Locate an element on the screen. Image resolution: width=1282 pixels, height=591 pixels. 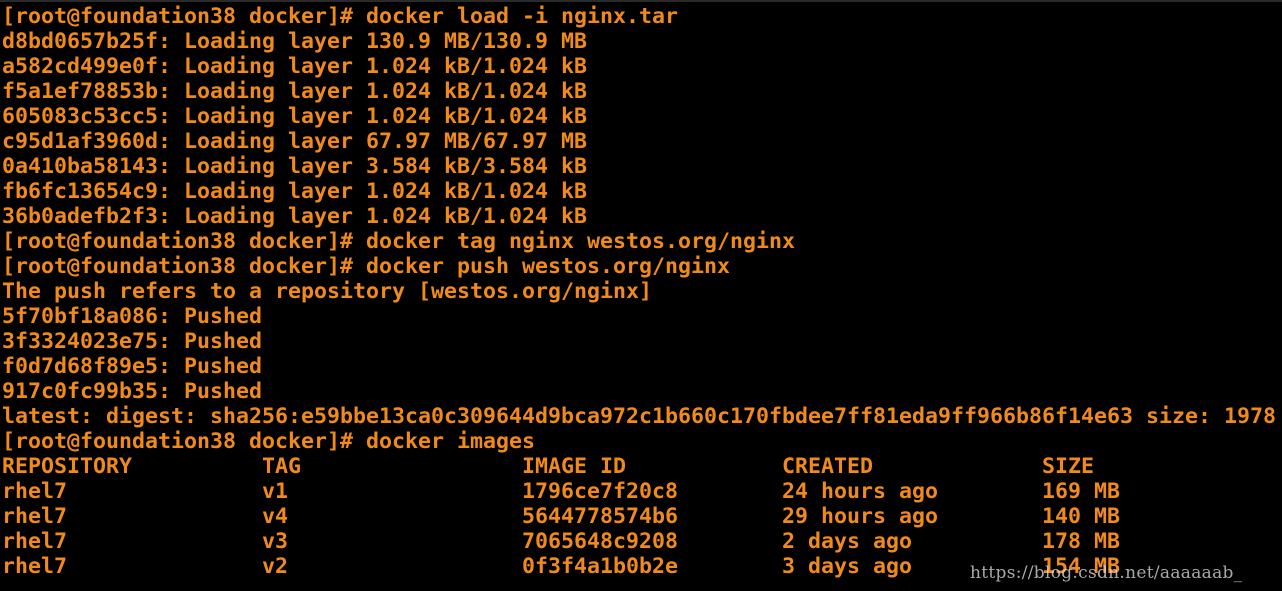
pushed-layer-line: 5f70bf18a086: Pushed is located at coordinates (132, 316).